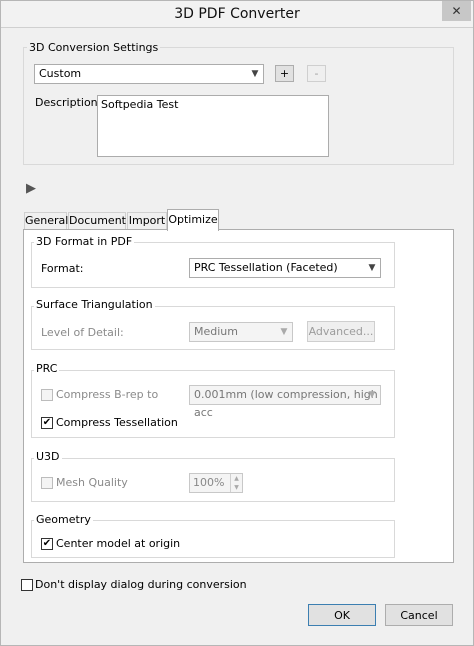  Describe the element at coordinates (66, 102) in the screenshot. I see `description-label: Description` at that location.